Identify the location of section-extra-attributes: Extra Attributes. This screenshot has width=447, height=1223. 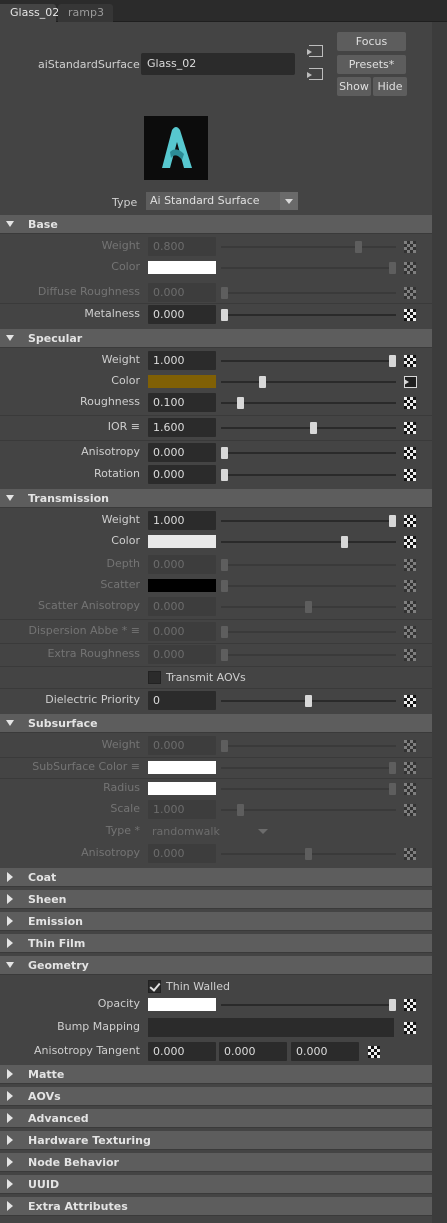
(216, 1206).